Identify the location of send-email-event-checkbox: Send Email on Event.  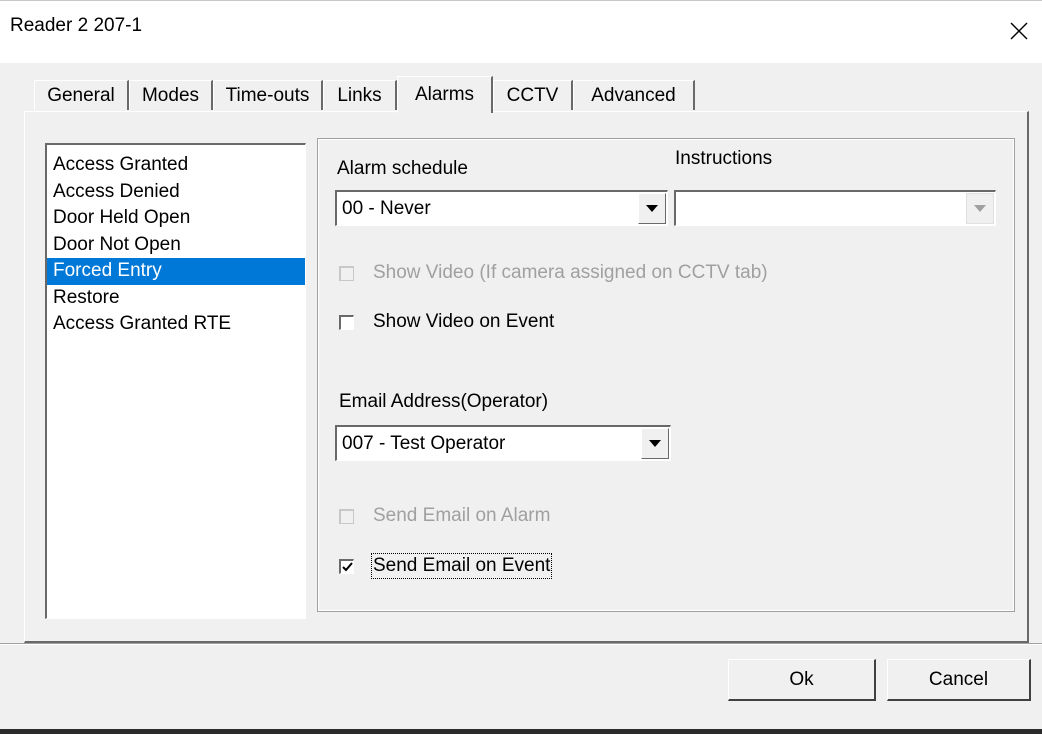
(446, 566).